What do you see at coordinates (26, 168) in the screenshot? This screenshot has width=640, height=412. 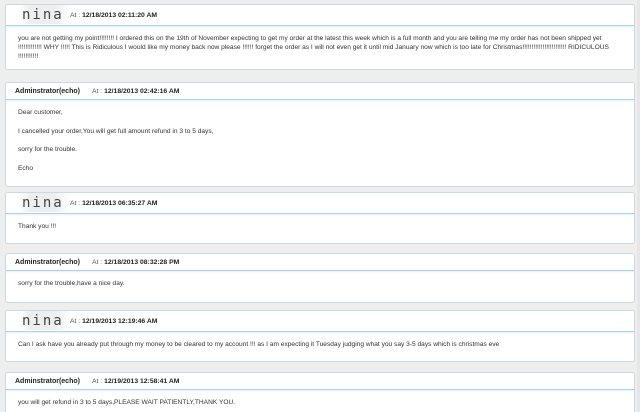 I see `message-text: Echo` at bounding box center [26, 168].